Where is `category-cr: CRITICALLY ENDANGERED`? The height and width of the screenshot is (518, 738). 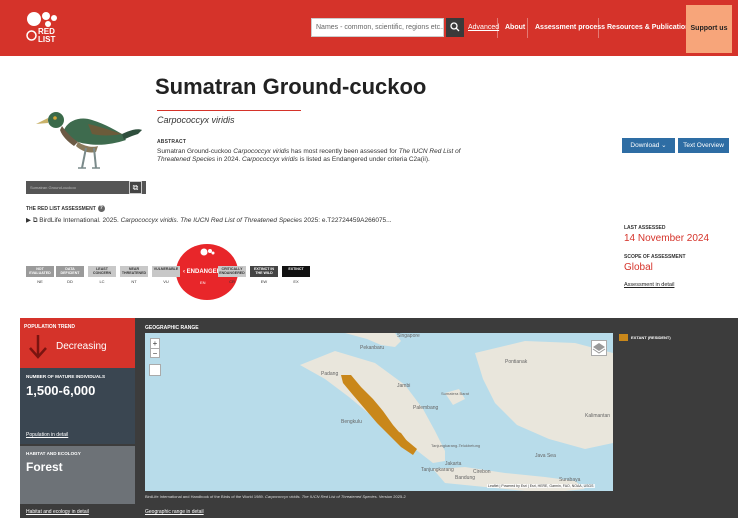
category-cr: CRITICALLY ENDANGERED is located at coordinates (232, 271).